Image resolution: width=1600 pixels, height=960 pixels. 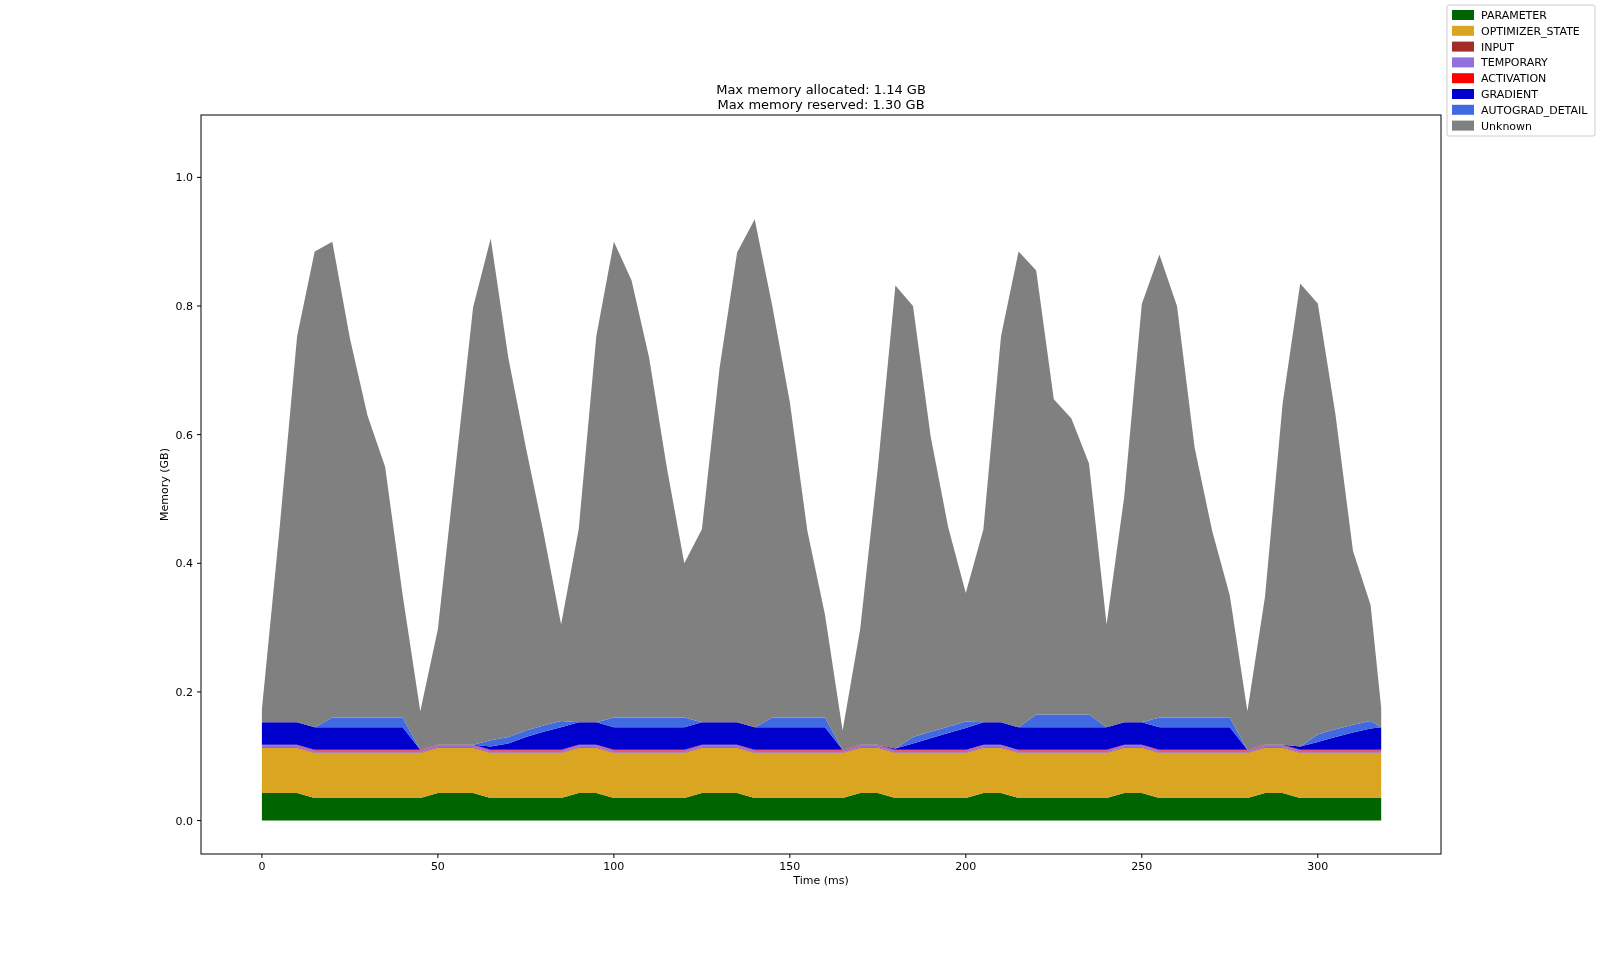 I want to click on legend-label: OPTIMIZER_STATE, so click(x=1530, y=31).